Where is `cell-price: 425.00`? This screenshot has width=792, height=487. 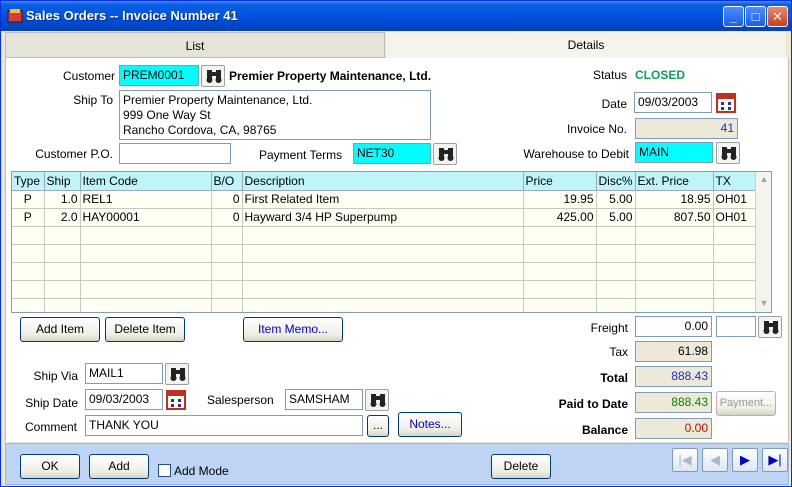
cell-price: 425.00 is located at coordinates (560, 217).